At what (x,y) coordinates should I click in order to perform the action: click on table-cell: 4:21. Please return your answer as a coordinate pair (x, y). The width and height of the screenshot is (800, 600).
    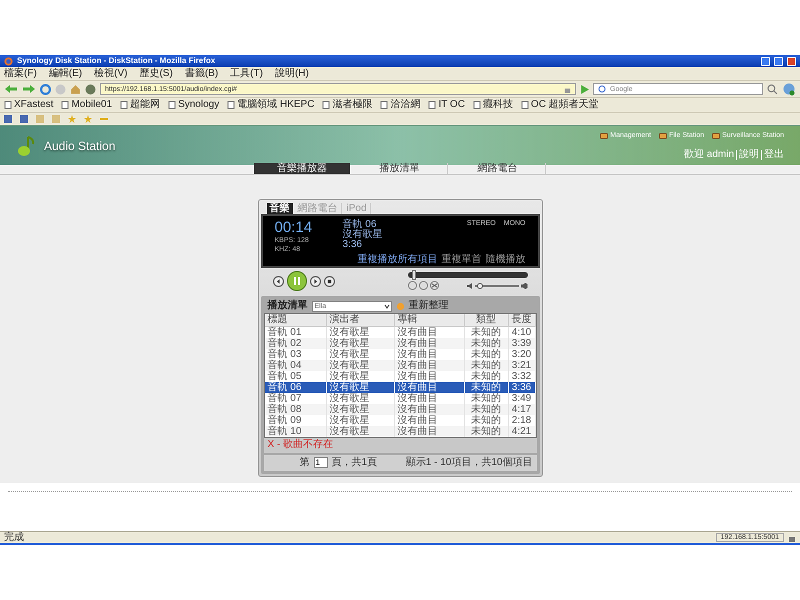
    Looking at the image, I should click on (522, 431).